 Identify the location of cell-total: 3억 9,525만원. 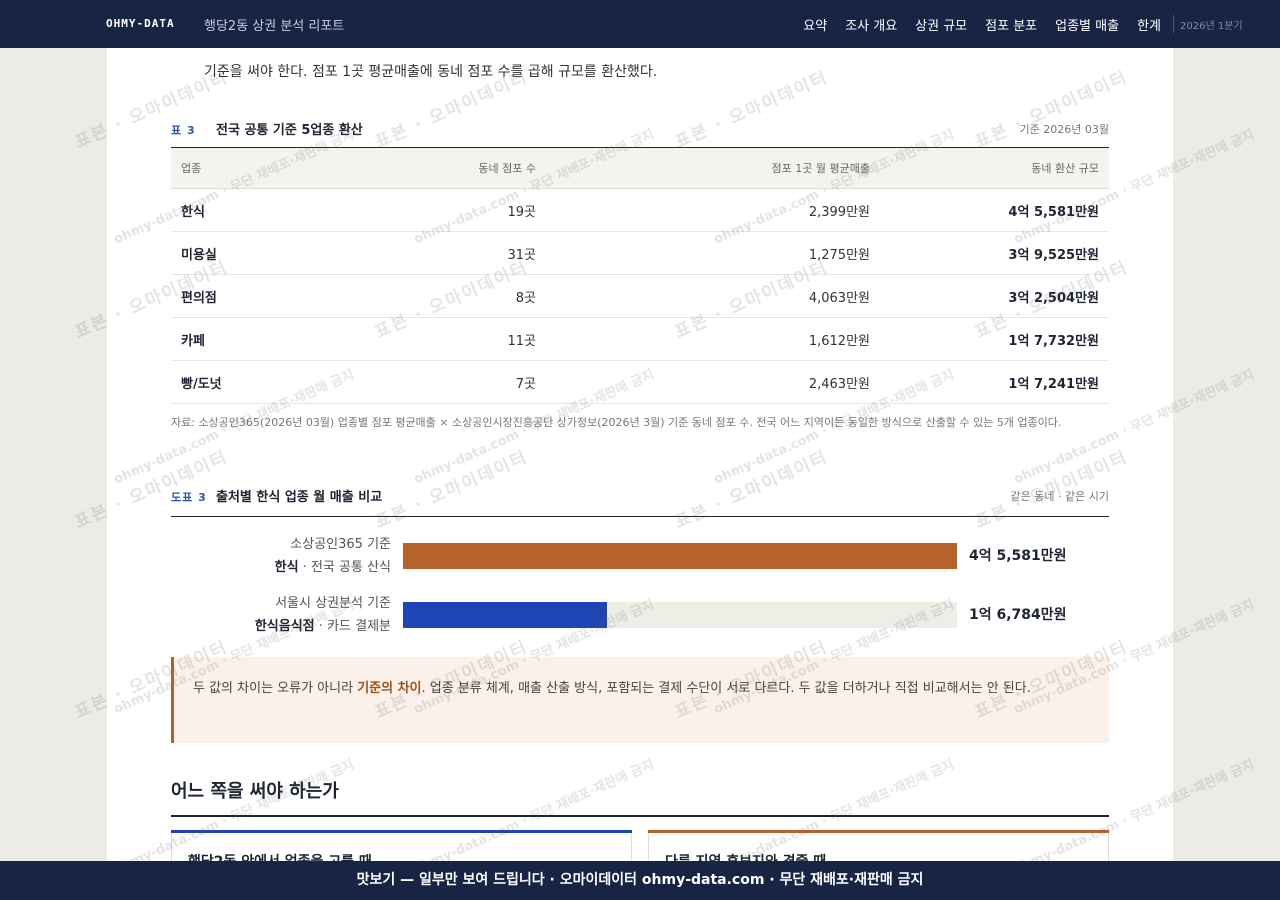
(994, 253).